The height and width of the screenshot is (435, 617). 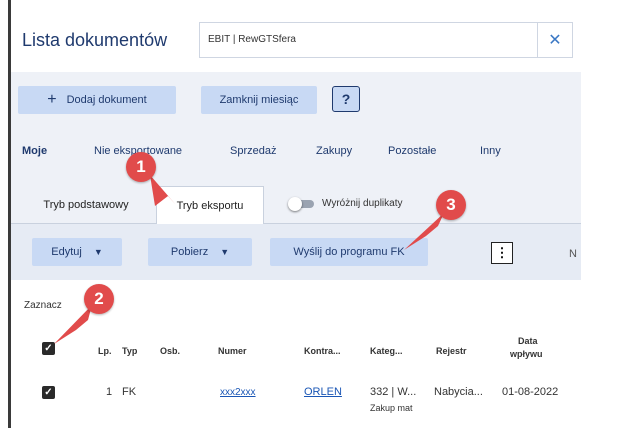 I want to click on callout-badge-3: 3, so click(x=451, y=205).